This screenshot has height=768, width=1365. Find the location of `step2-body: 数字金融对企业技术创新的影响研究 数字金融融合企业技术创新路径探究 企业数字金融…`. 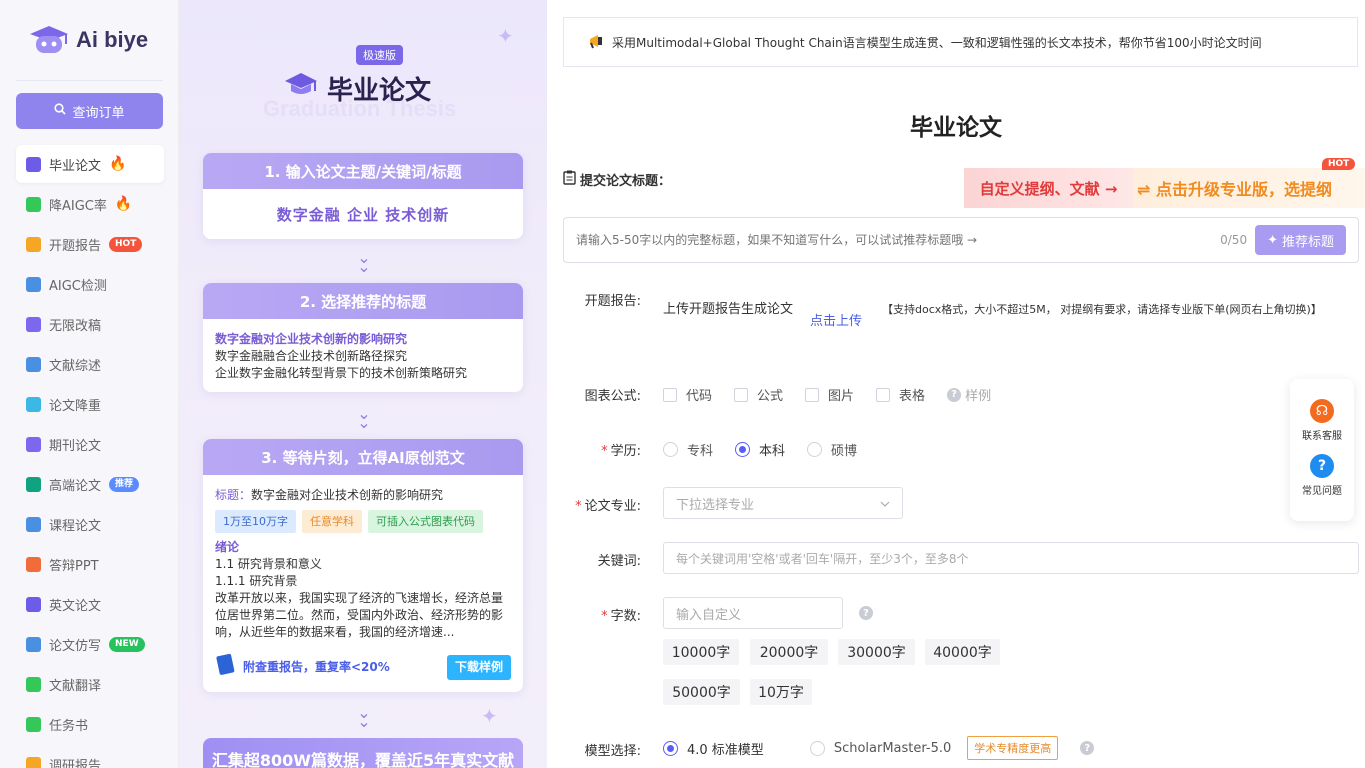

step2-body: 数字金融对企业技术创新的影响研究 数字金融融合企业技术创新路径探究 企业数字金融… is located at coordinates (363, 355).